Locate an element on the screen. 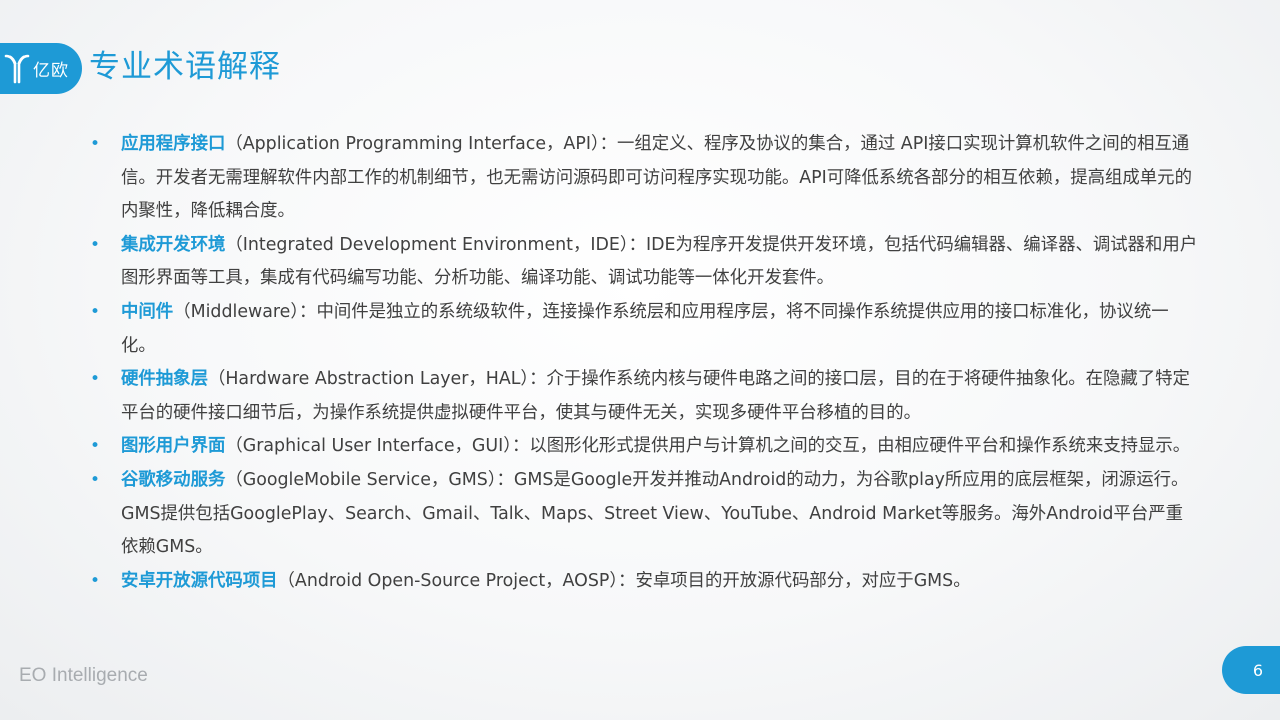  logo-badge: 亿欧 is located at coordinates (41, 68).